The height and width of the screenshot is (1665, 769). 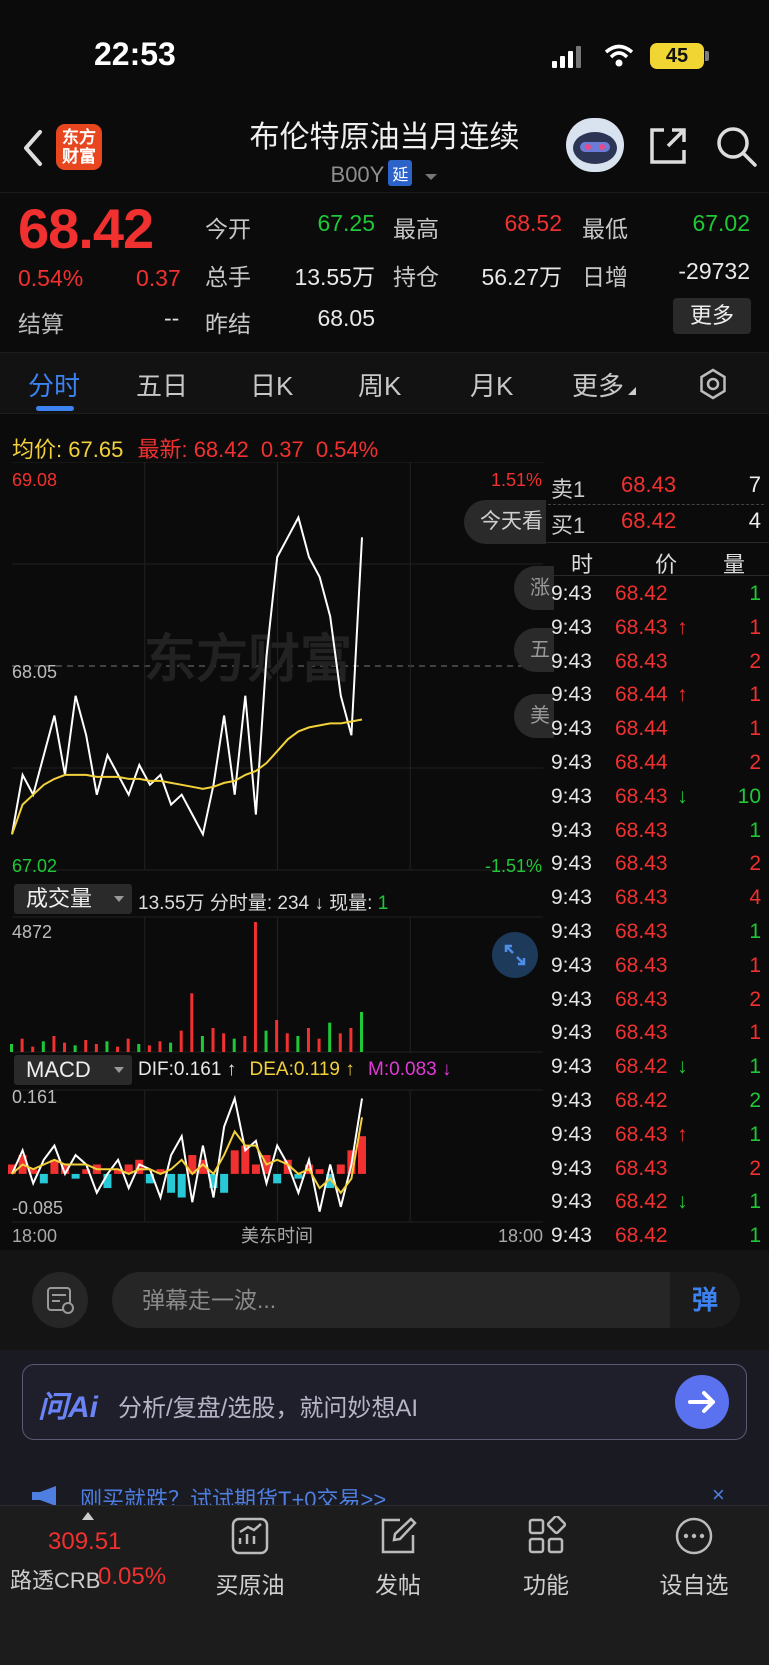 What do you see at coordinates (712, 316) in the screenshot?
I see `more-button: 更多` at bounding box center [712, 316].